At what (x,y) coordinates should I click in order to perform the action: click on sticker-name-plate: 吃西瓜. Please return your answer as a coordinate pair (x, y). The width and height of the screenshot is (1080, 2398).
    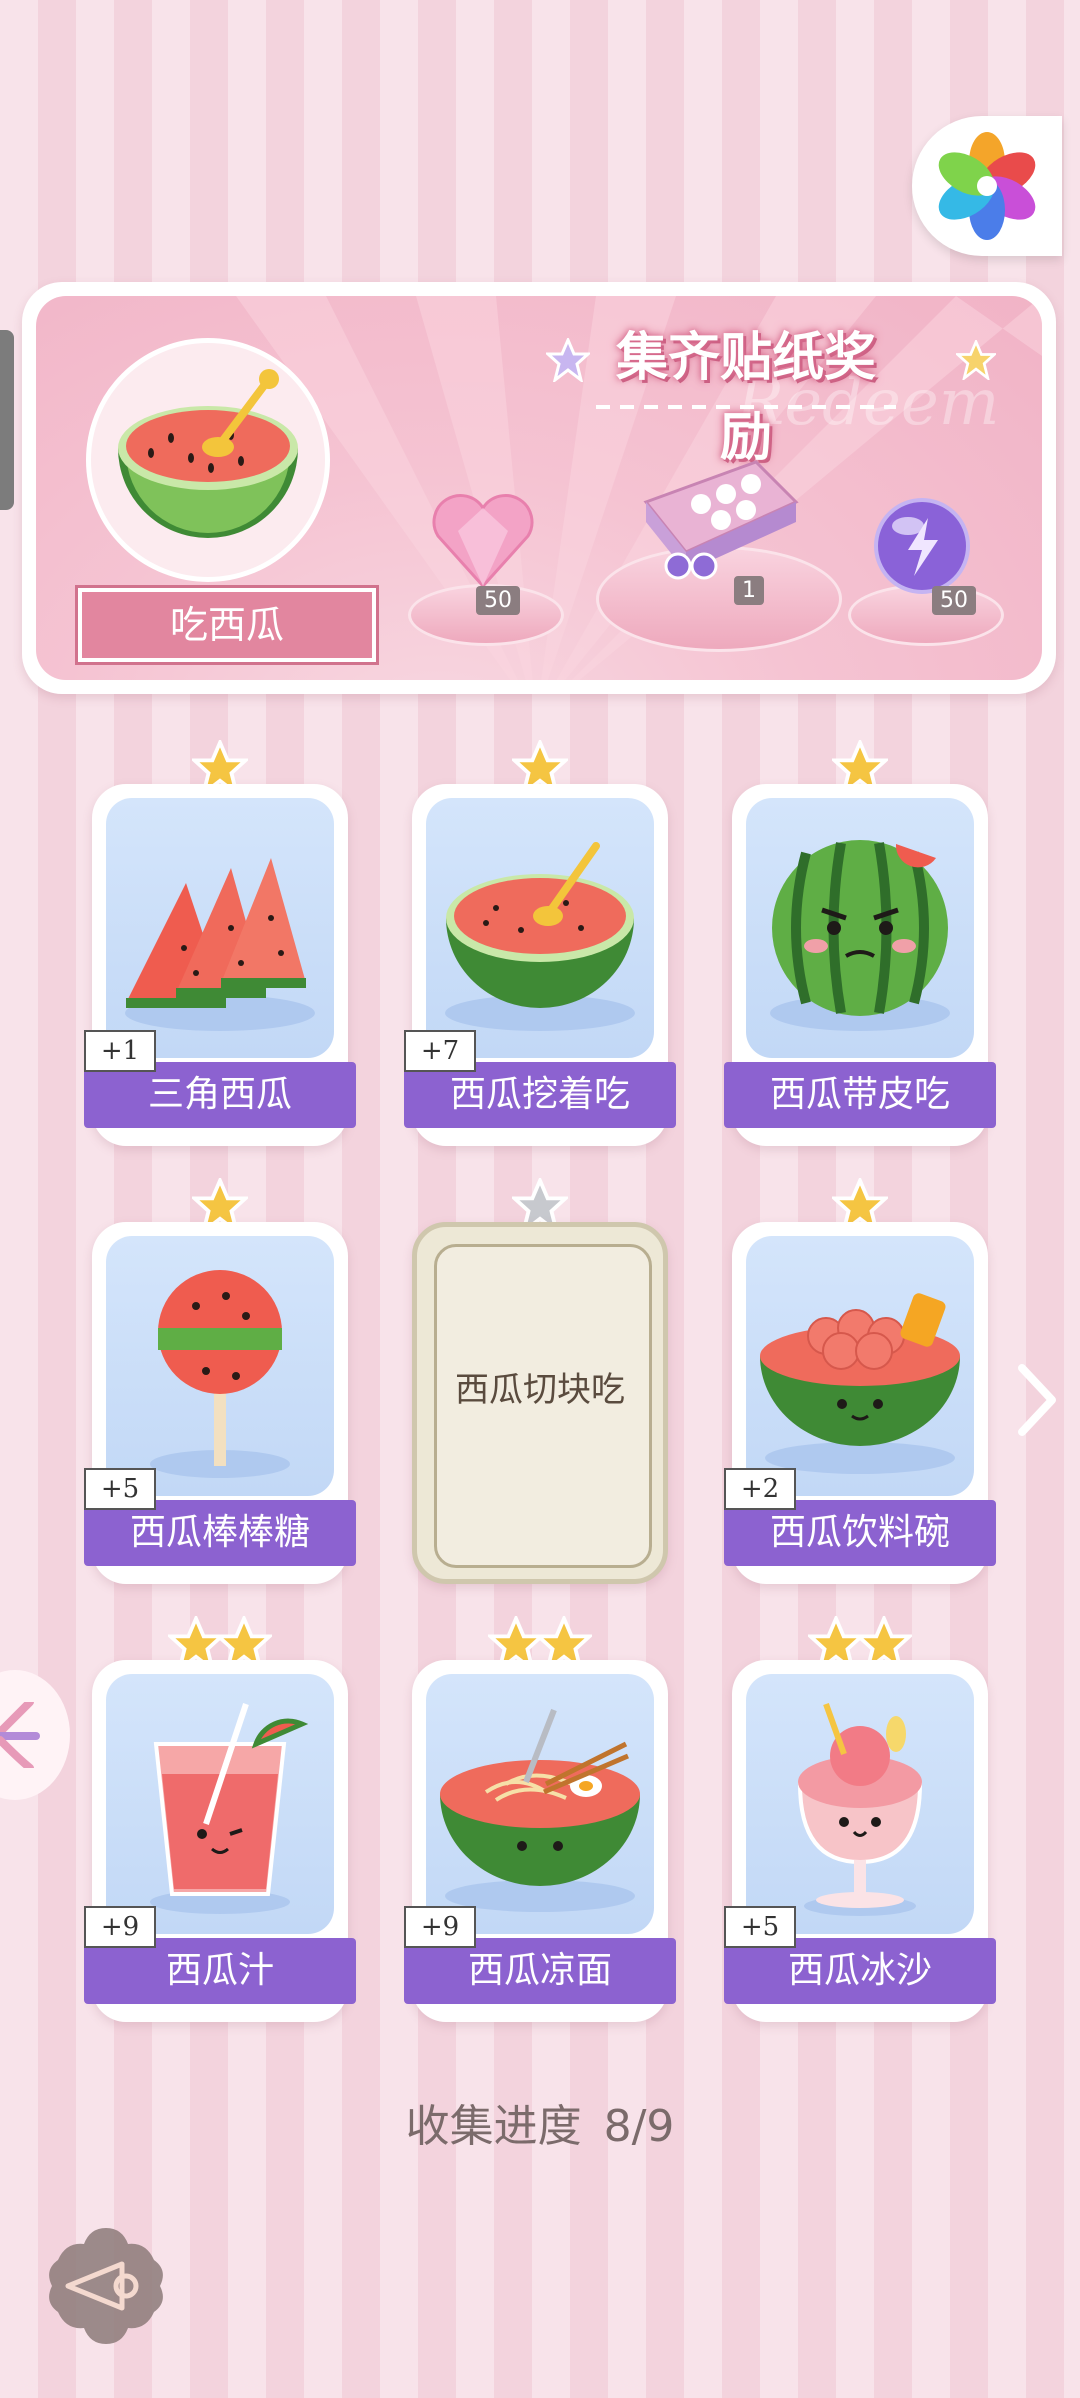
    Looking at the image, I should click on (227, 625).